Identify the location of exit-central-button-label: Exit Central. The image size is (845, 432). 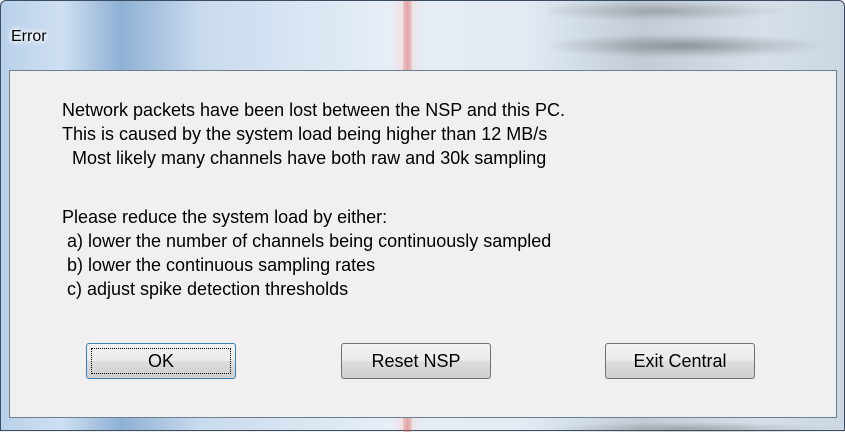
(680, 360).